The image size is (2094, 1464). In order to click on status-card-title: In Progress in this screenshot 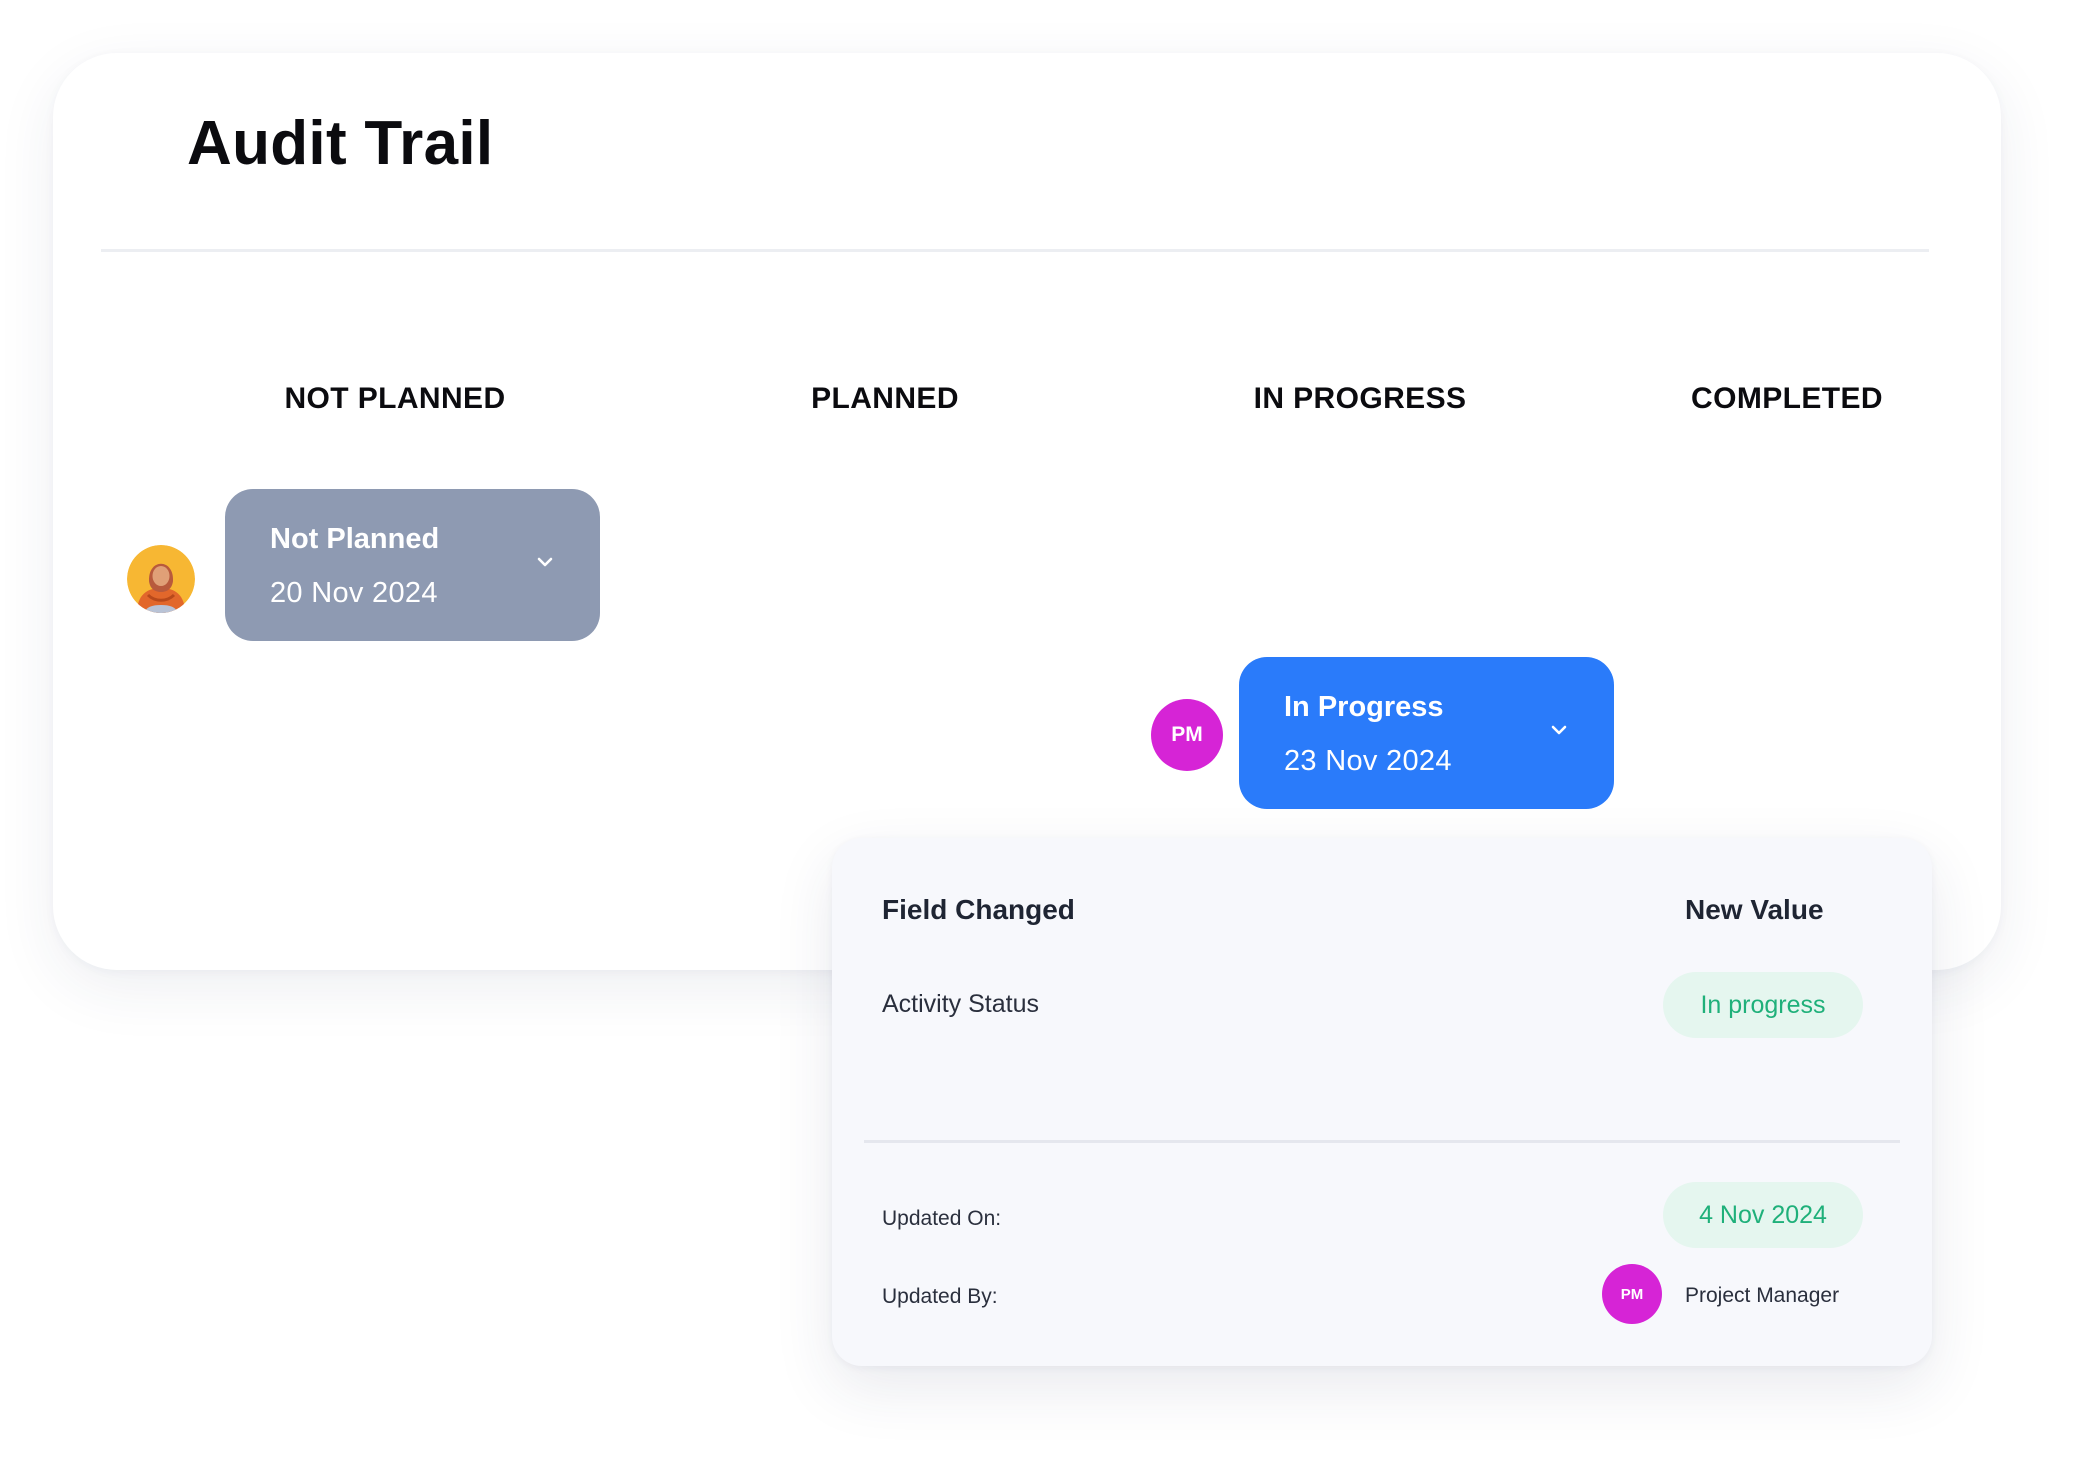, I will do `click(1364, 707)`.